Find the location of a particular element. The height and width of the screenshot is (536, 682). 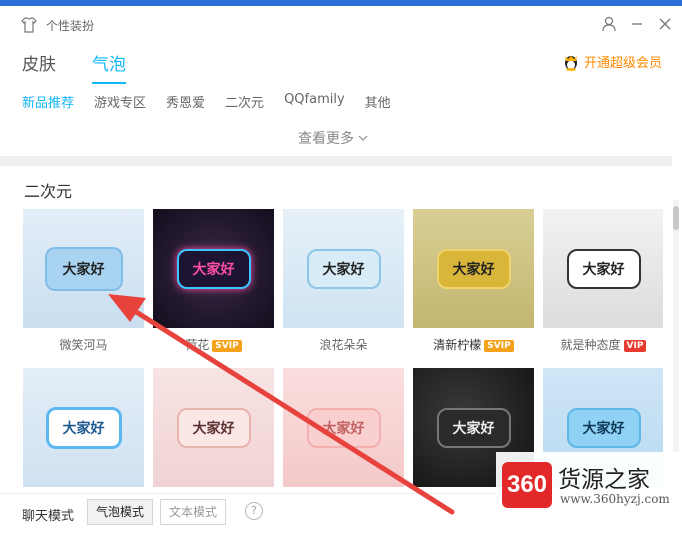

bubble-name: 荷花 SVIP is located at coordinates (213, 344).